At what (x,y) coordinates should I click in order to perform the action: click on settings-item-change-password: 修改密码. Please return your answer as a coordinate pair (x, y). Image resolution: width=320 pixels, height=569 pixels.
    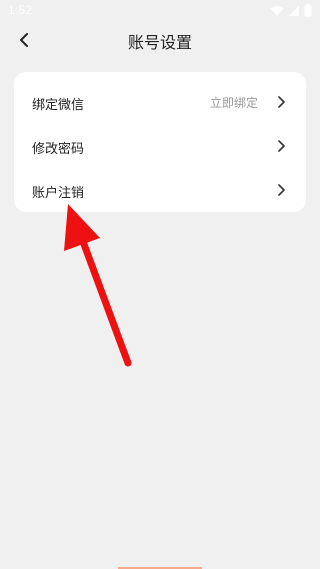
    Looking at the image, I should click on (160, 146).